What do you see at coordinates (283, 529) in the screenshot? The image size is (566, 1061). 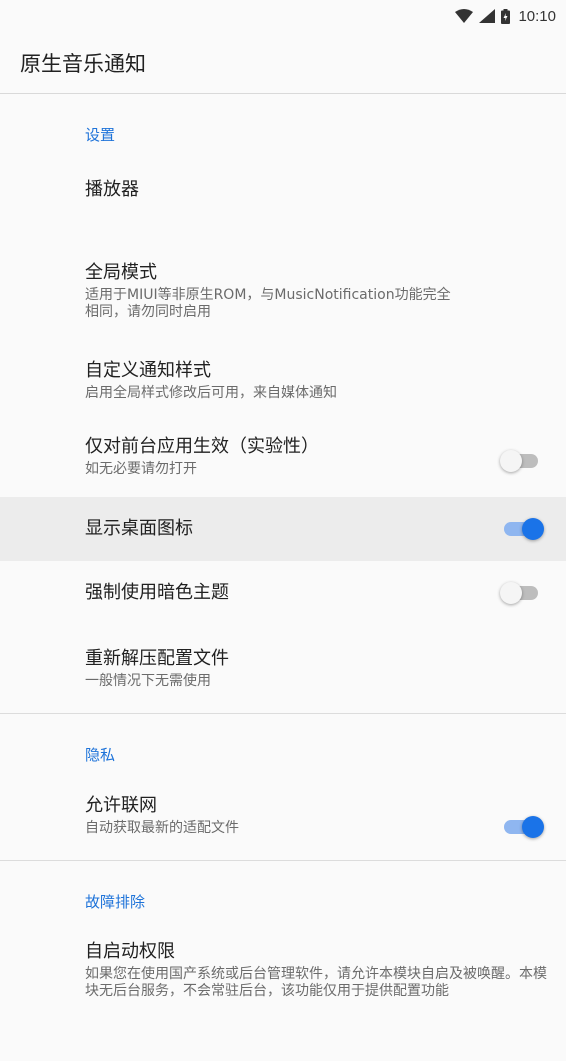 I see `pref-show-desktop-icon: 显示桌面图标` at bounding box center [283, 529].